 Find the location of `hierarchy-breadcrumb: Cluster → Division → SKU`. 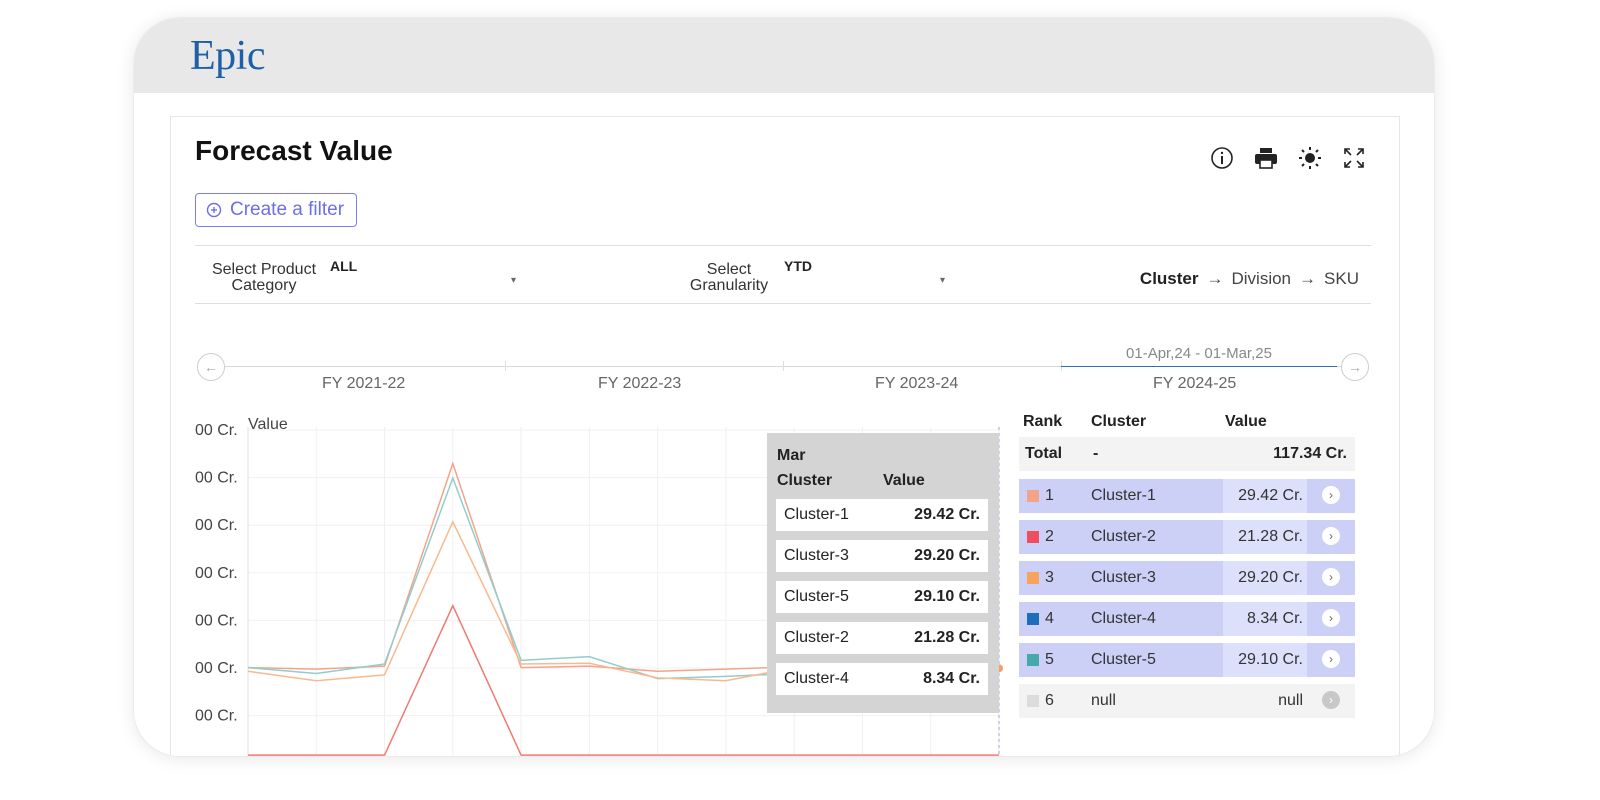

hierarchy-breadcrumb: Cluster → Division → SKU is located at coordinates (1249, 279).